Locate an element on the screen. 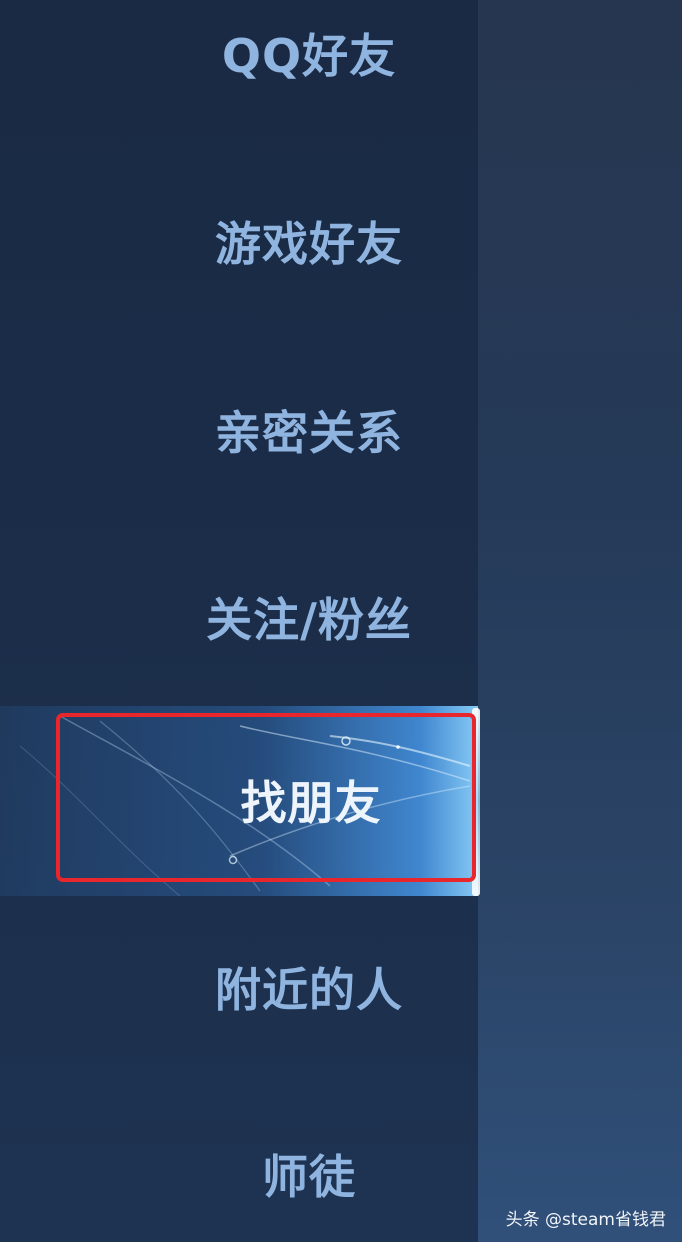 The image size is (682, 1242). menu-item-nearby-people: 附近的人 is located at coordinates (239, 987).